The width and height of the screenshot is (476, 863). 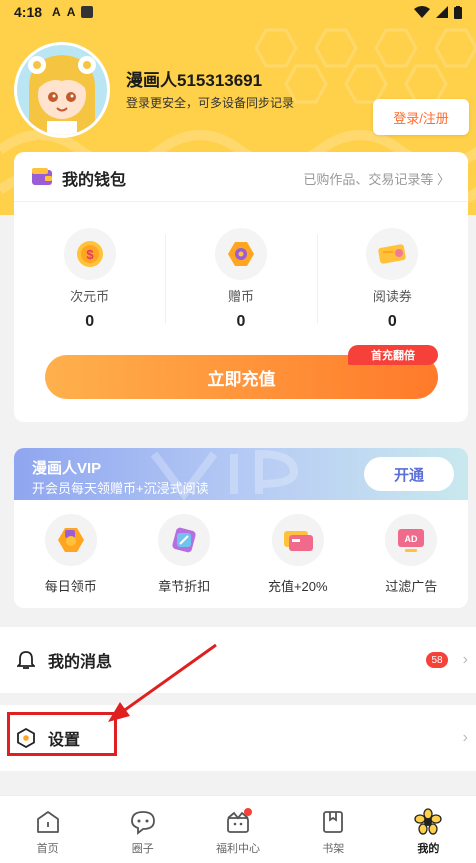 What do you see at coordinates (120, 488) in the screenshot?
I see `vip-subtitle: 开会员每天领赠币+沉浸式阅读` at bounding box center [120, 488].